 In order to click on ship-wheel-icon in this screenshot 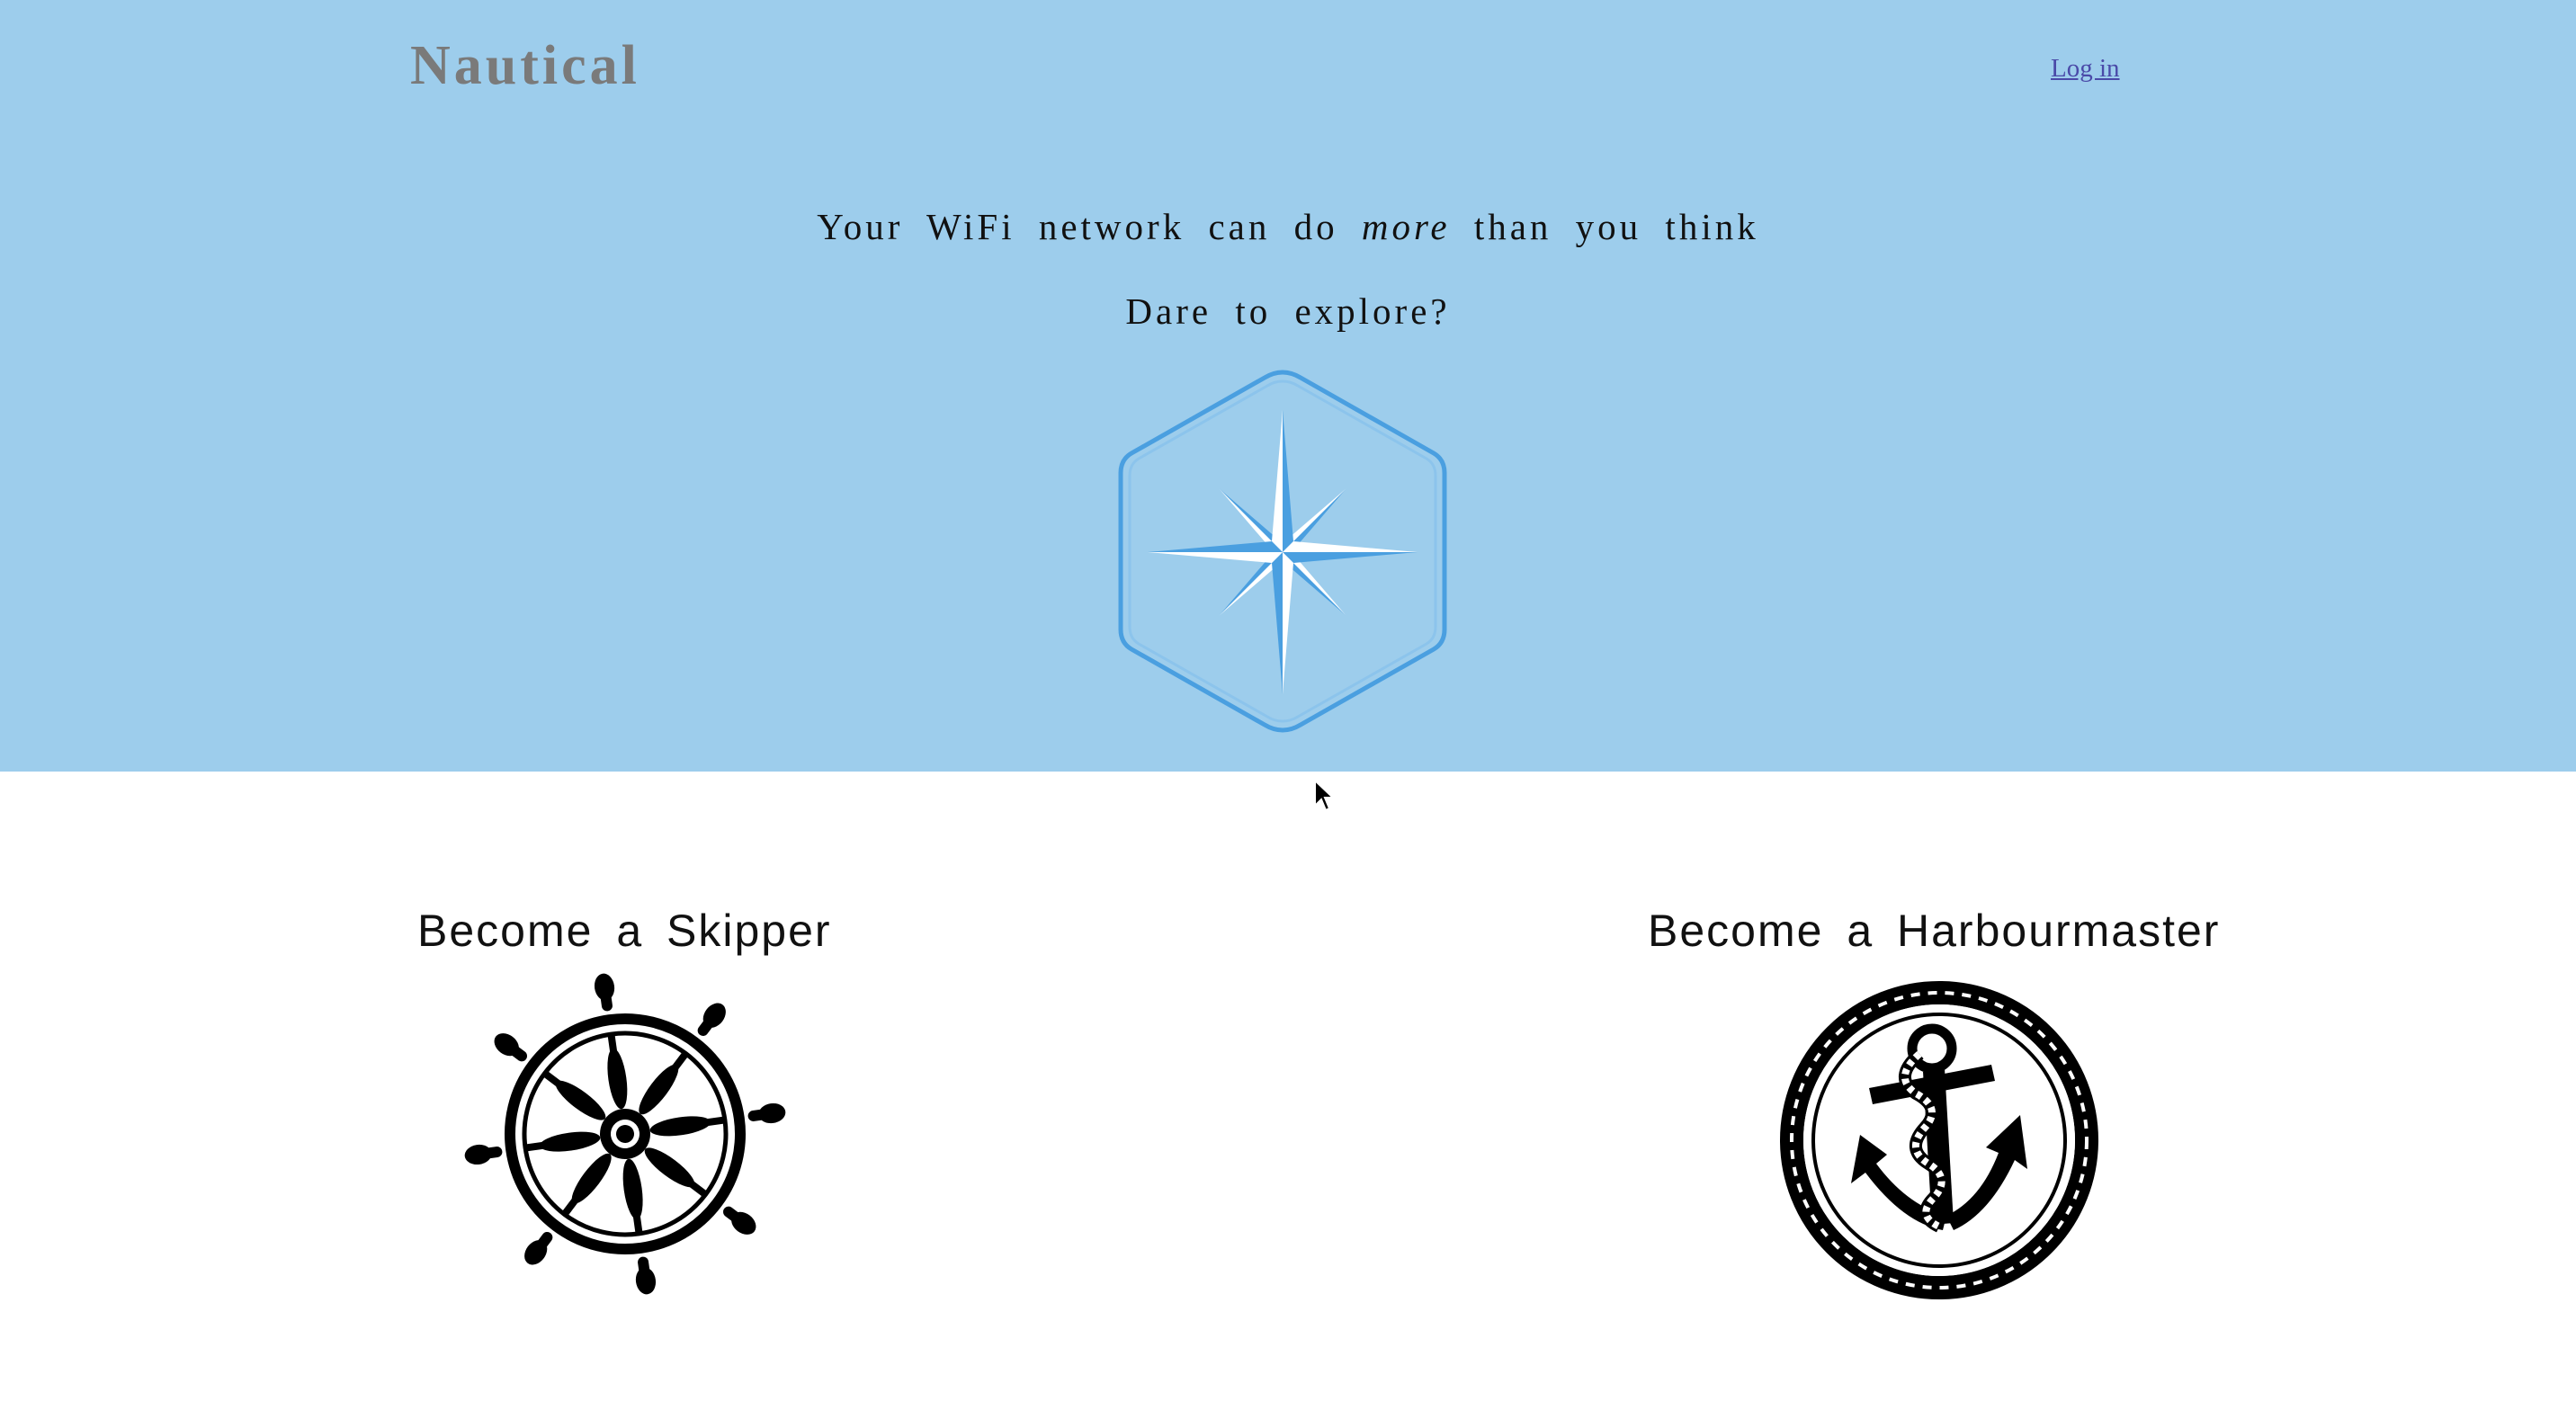, I will do `click(625, 1134)`.